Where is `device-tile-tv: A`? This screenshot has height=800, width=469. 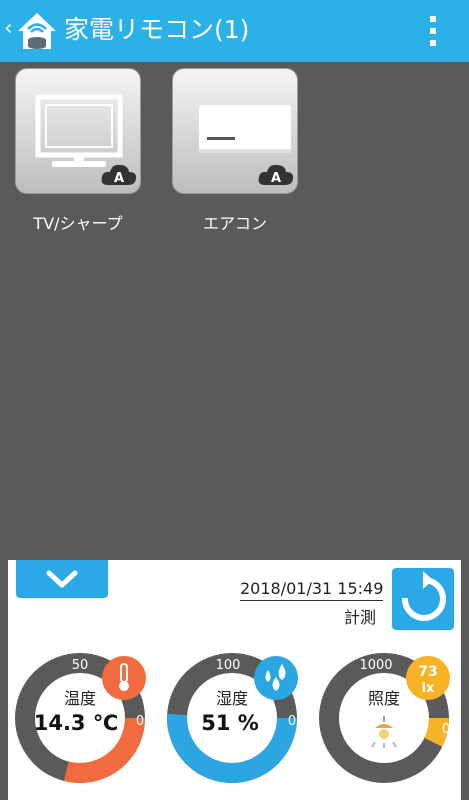 device-tile-tv: A is located at coordinates (78, 131).